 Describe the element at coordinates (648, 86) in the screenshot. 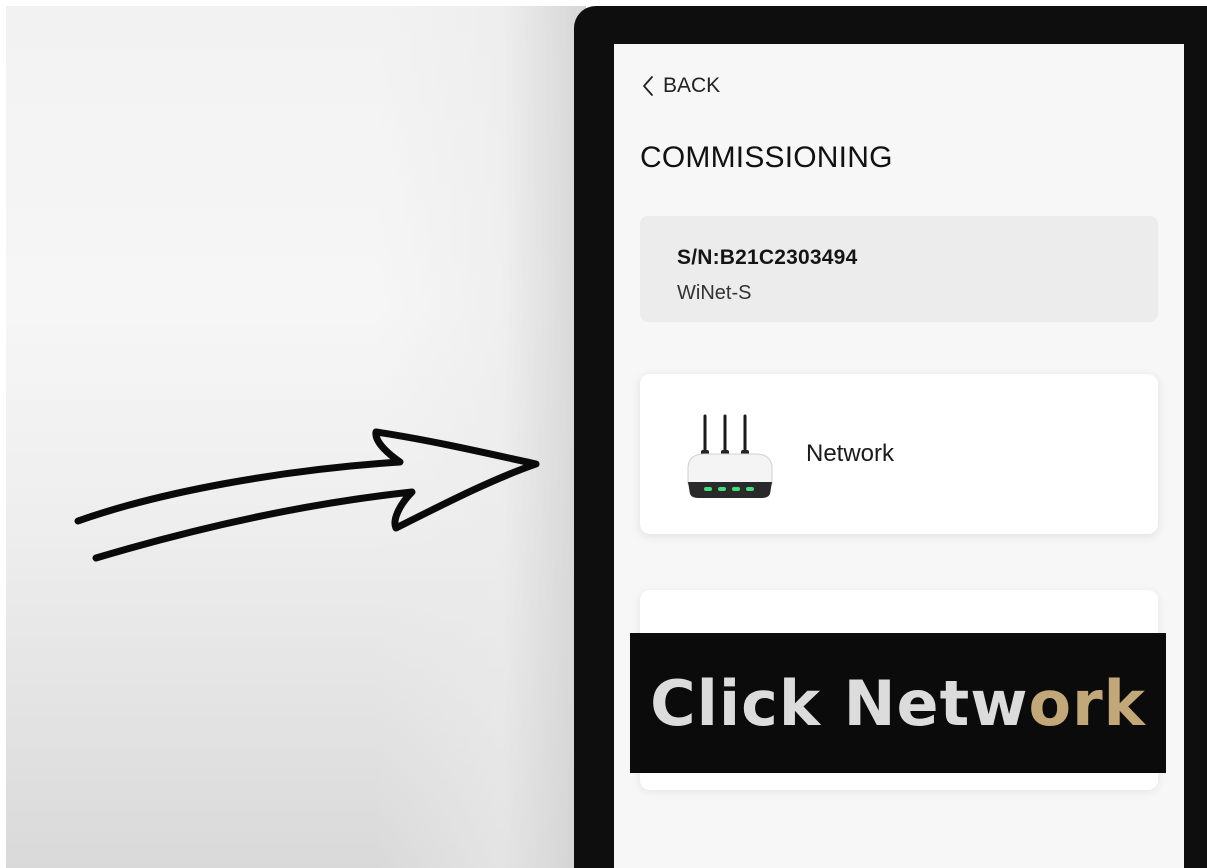

I see `chevron-left-icon` at that location.